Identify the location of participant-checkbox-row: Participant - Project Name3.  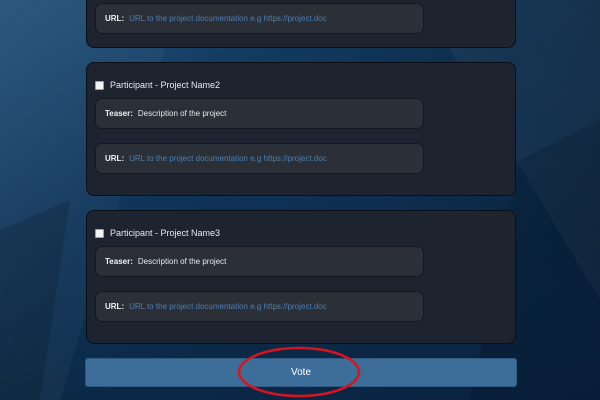
(157, 233).